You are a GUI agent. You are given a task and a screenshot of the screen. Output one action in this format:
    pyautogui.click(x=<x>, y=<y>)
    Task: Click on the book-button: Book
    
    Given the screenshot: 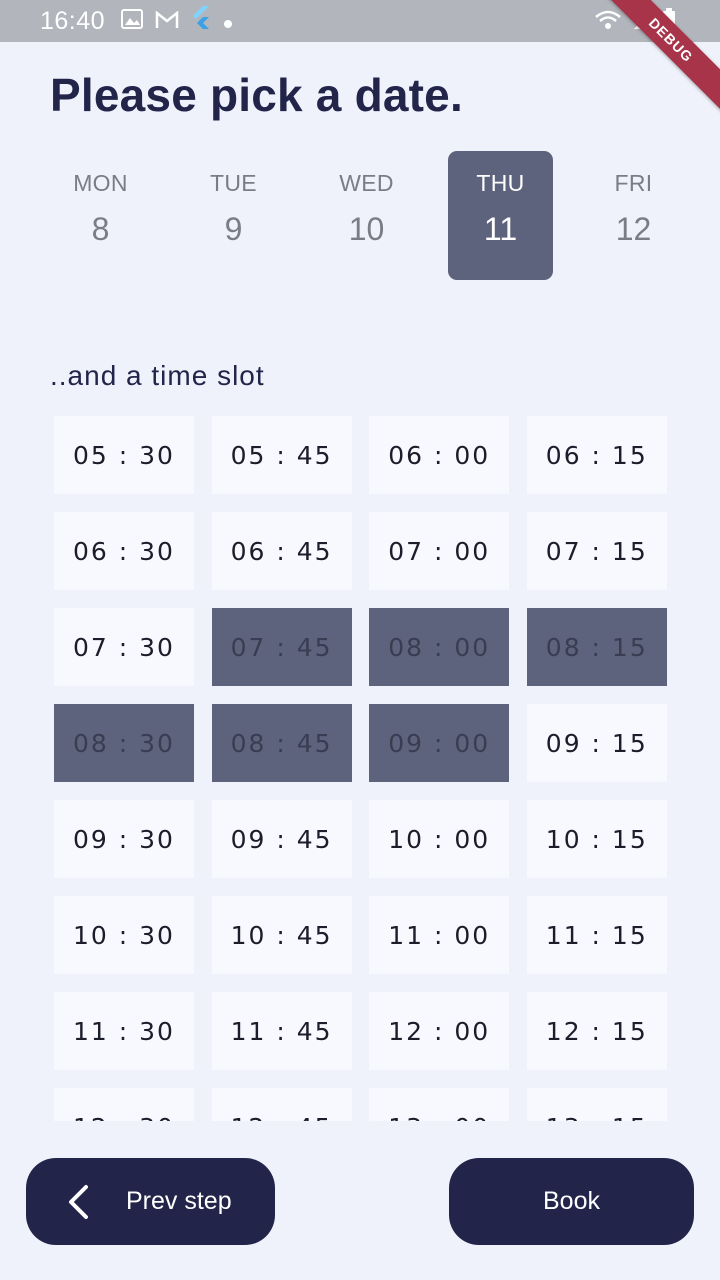 What is the action you would take?
    pyautogui.click(x=571, y=1201)
    